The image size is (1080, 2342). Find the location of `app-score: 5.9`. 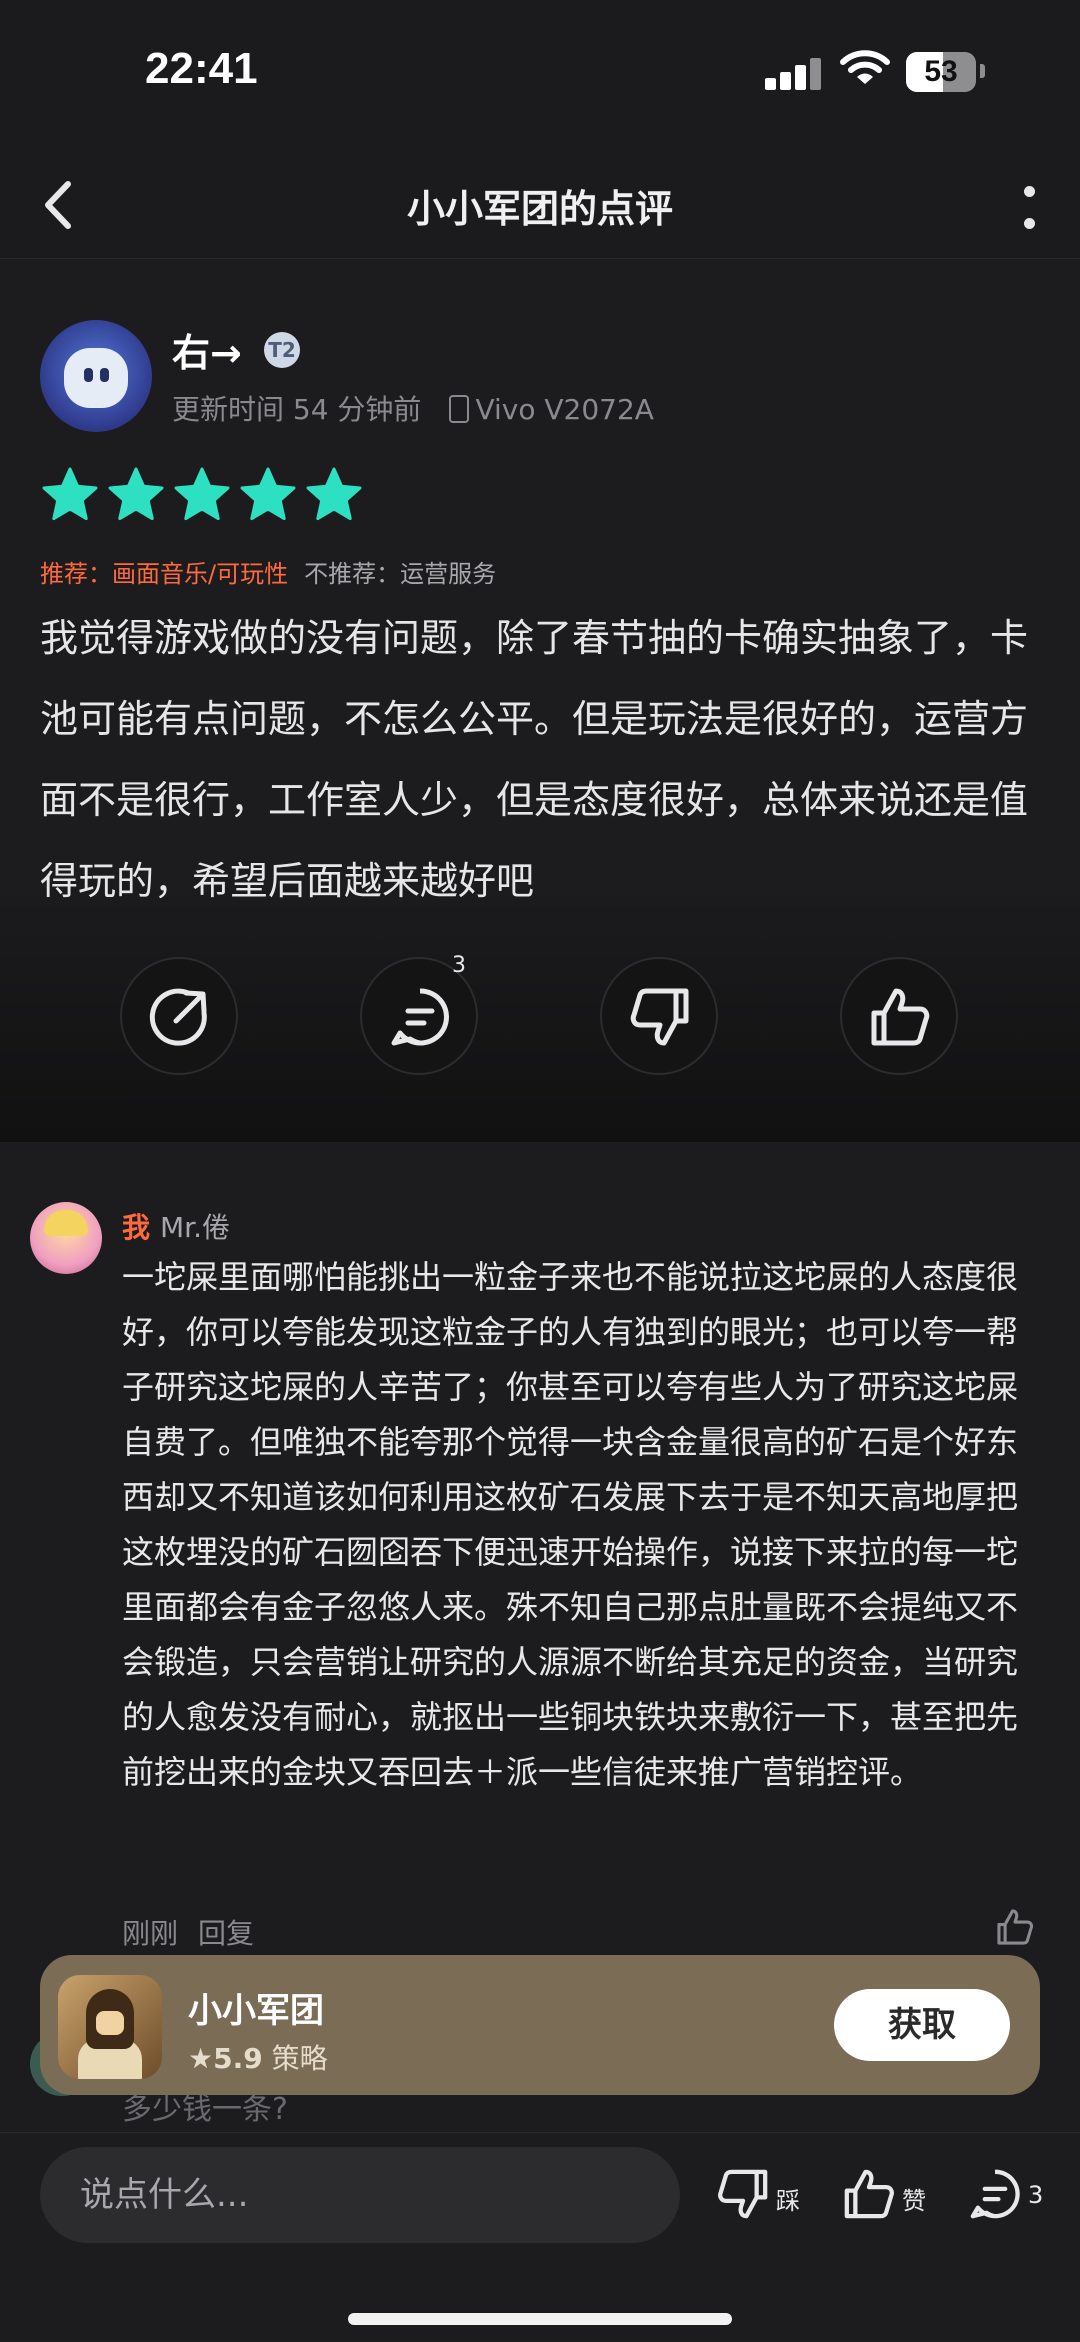

app-score: 5.9 is located at coordinates (238, 2058).